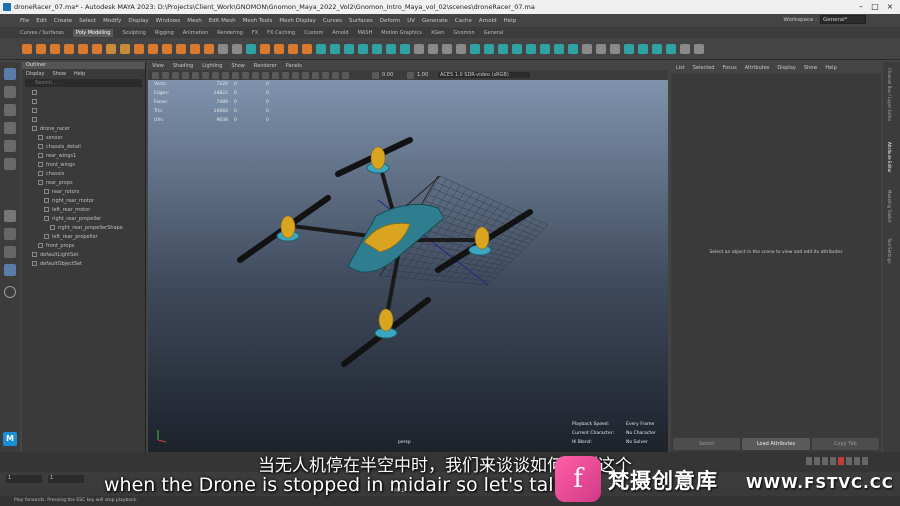 The height and width of the screenshot is (506, 900). Describe the element at coordinates (83, 254) in the screenshot. I see `outliner-item: defaultLightSet` at that location.